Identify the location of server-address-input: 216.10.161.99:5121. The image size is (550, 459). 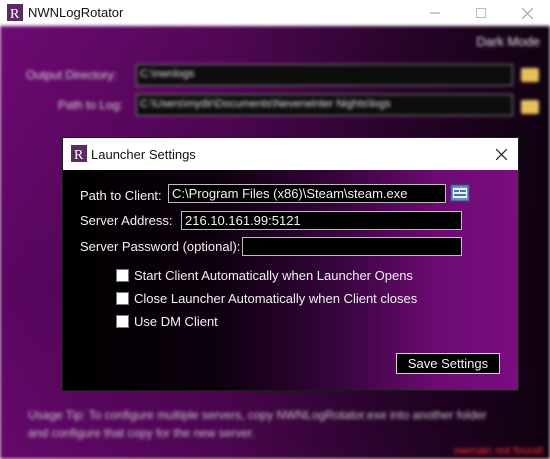
(321, 220).